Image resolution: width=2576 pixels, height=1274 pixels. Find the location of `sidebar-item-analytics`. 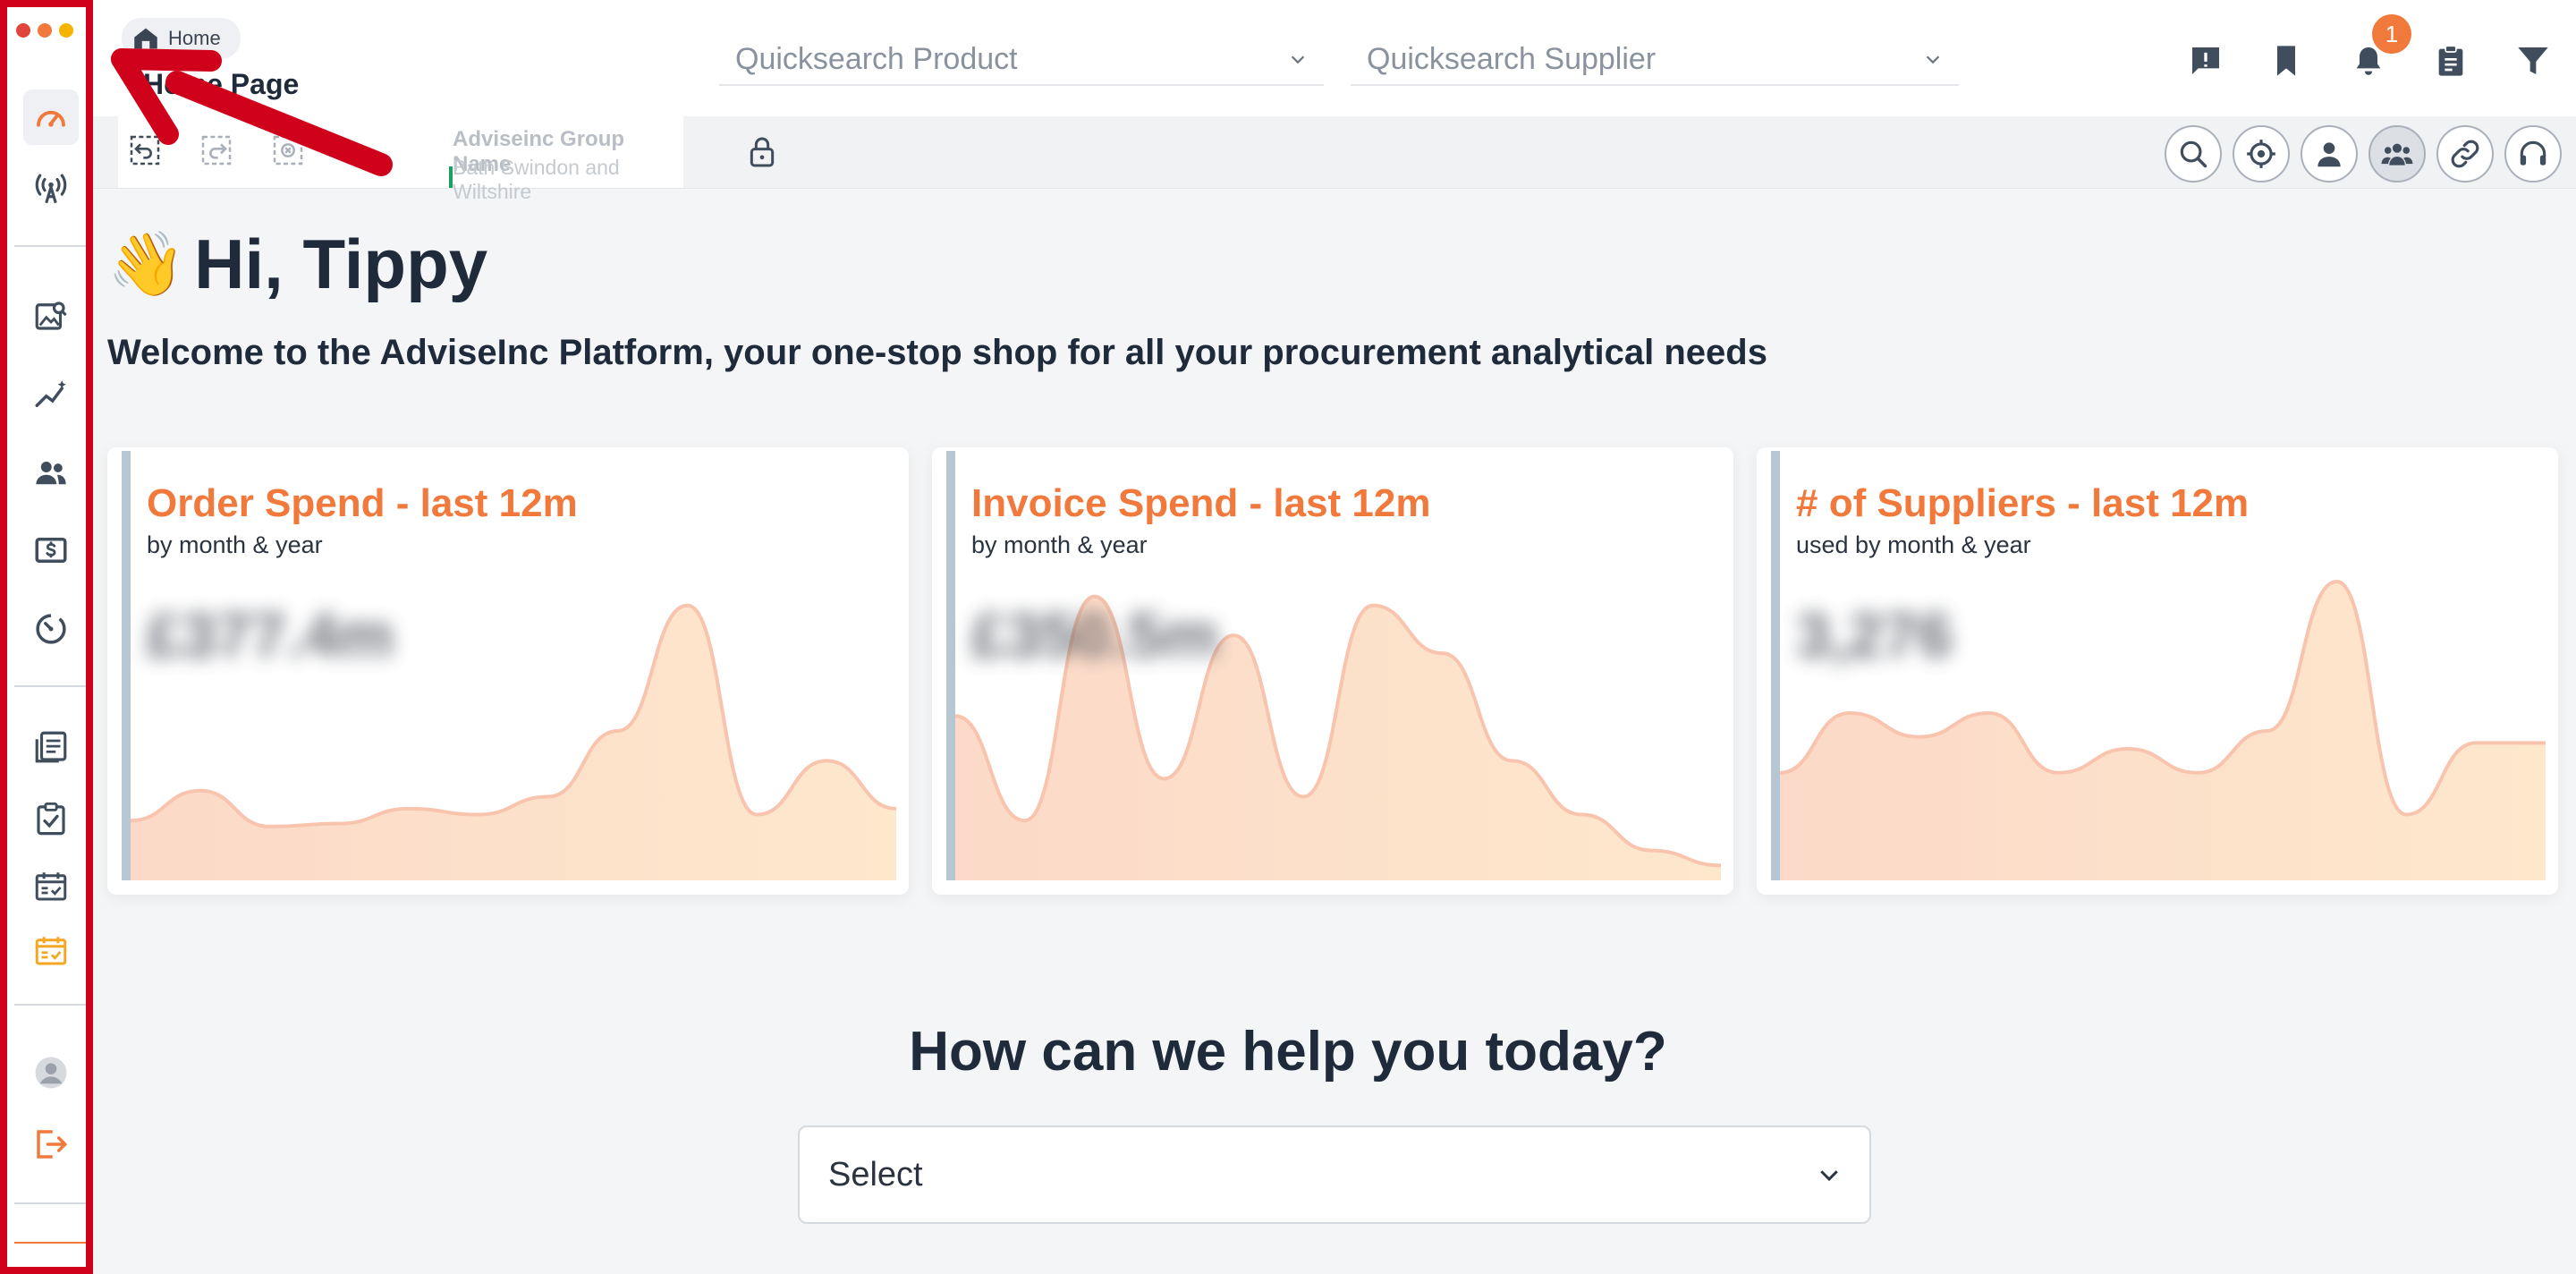

sidebar-item-analytics is located at coordinates (51, 394).